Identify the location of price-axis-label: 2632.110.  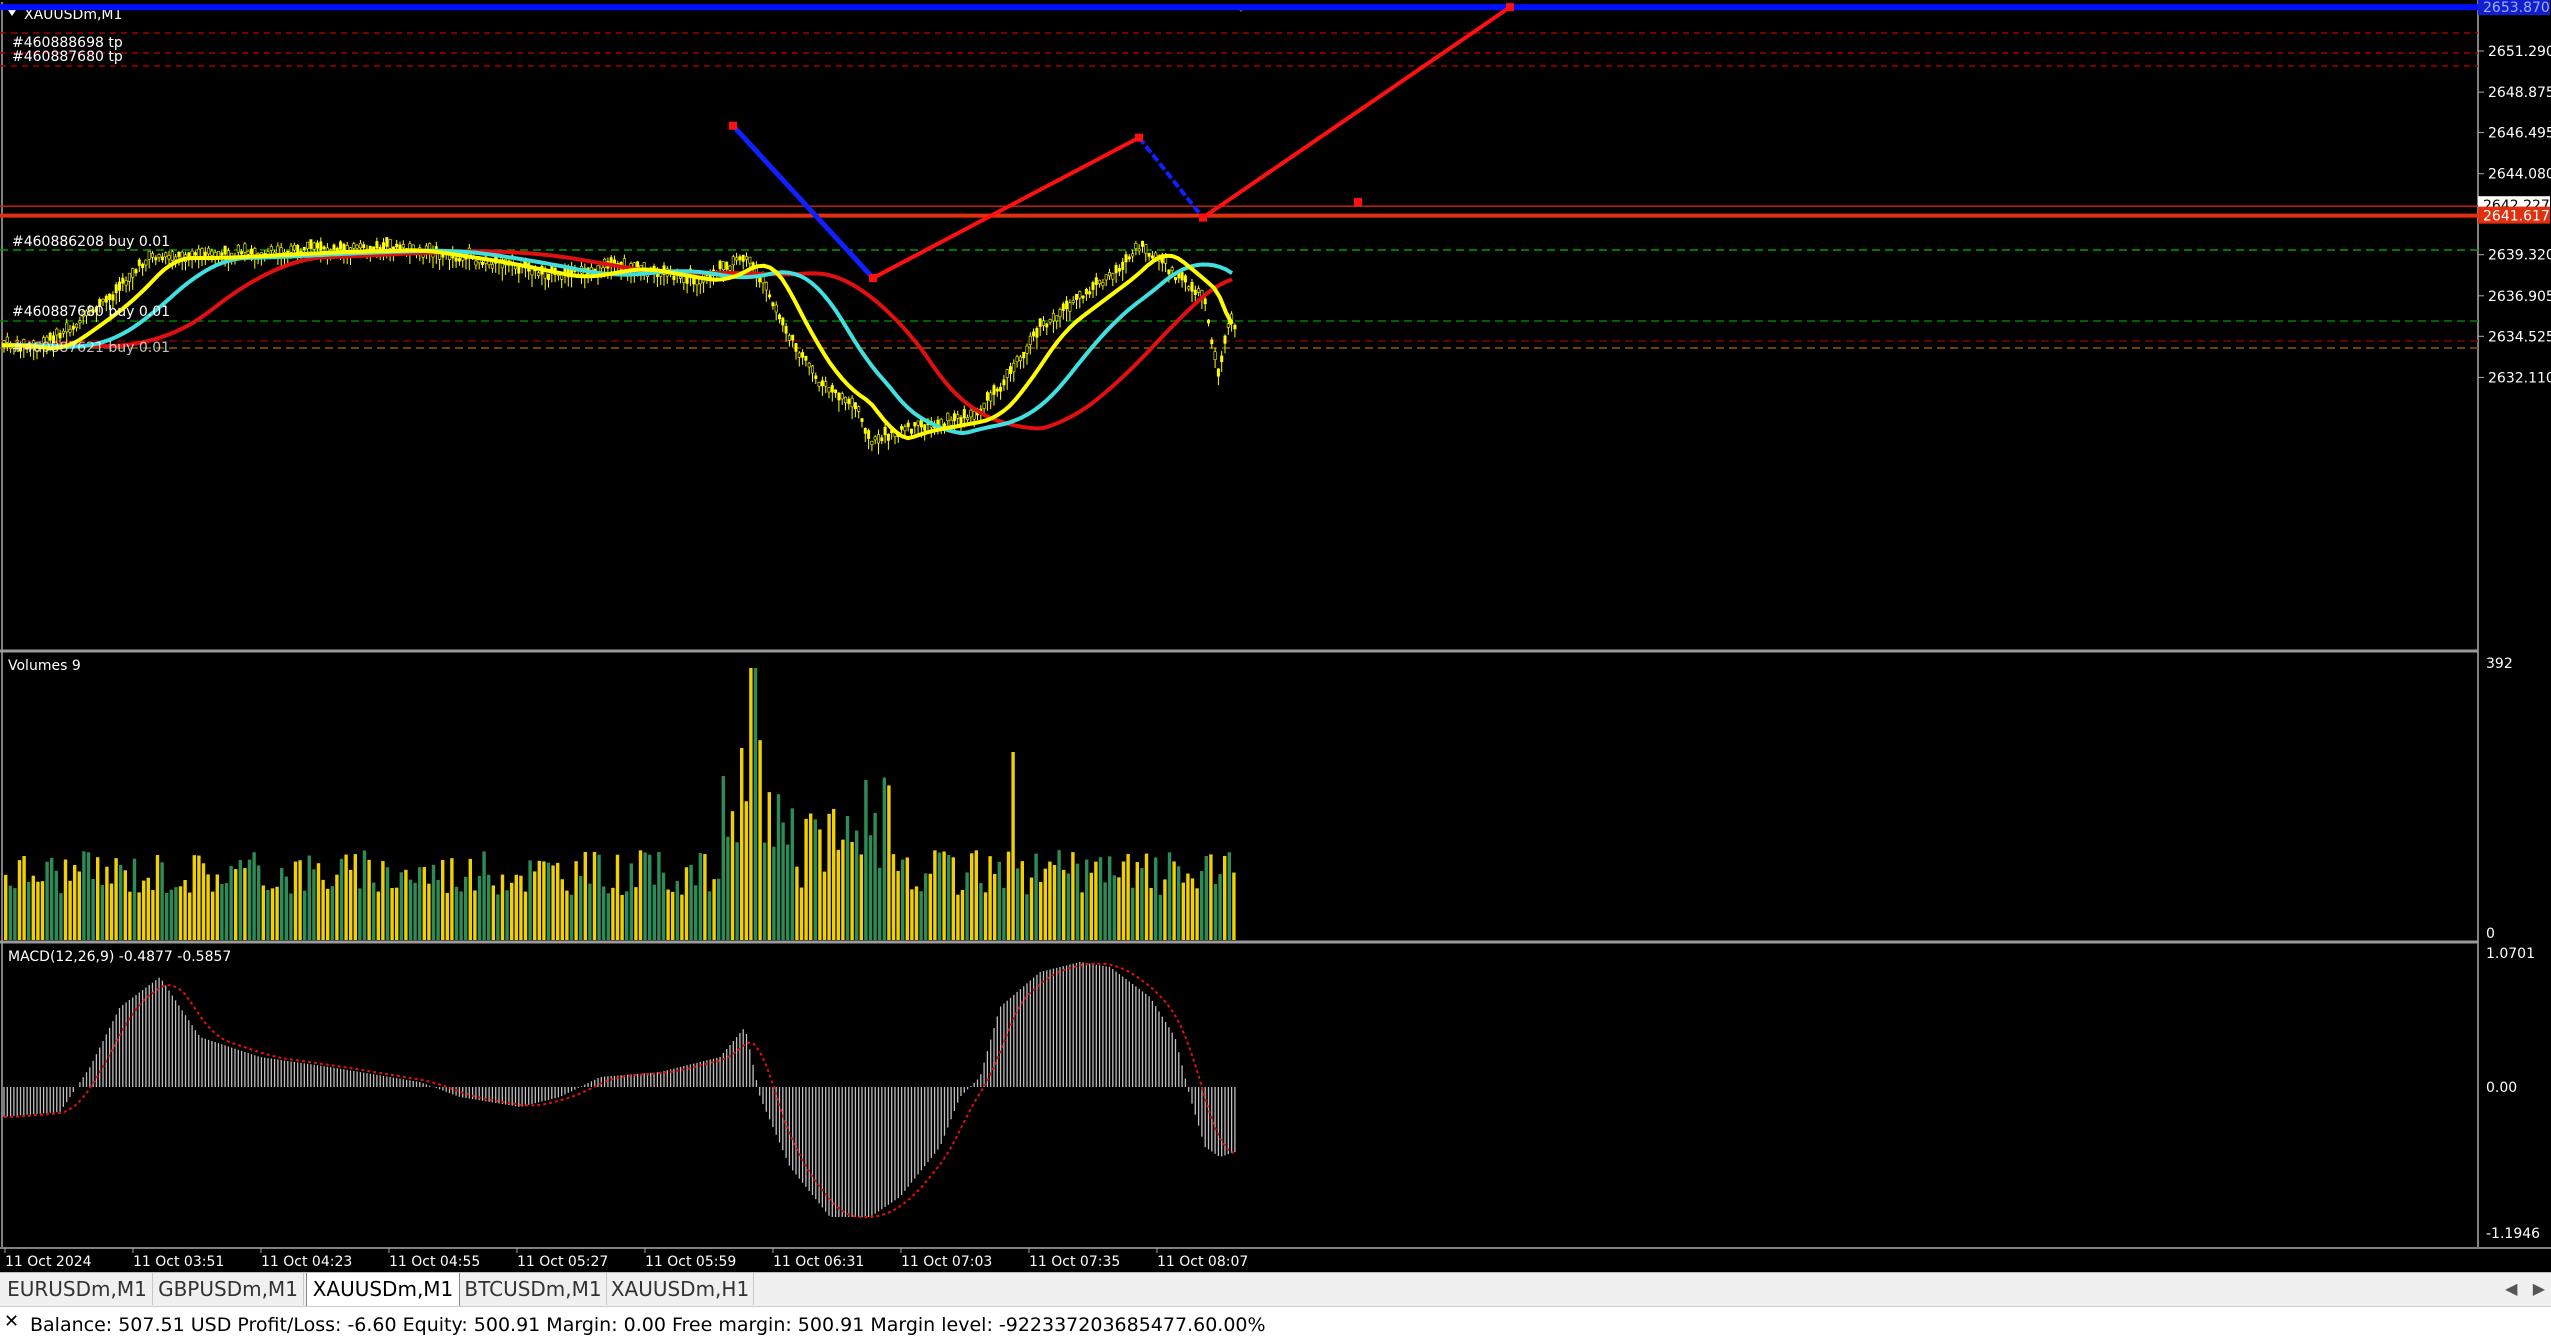
(2519, 378).